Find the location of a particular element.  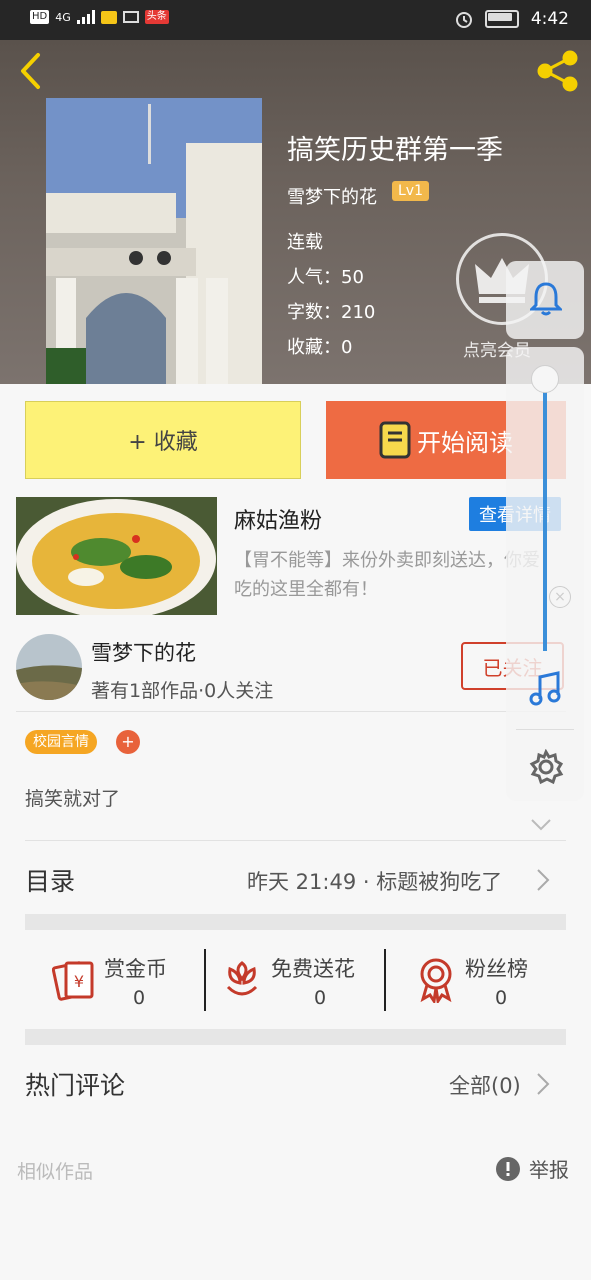

chevron-down-icon is located at coordinates (541, 825).